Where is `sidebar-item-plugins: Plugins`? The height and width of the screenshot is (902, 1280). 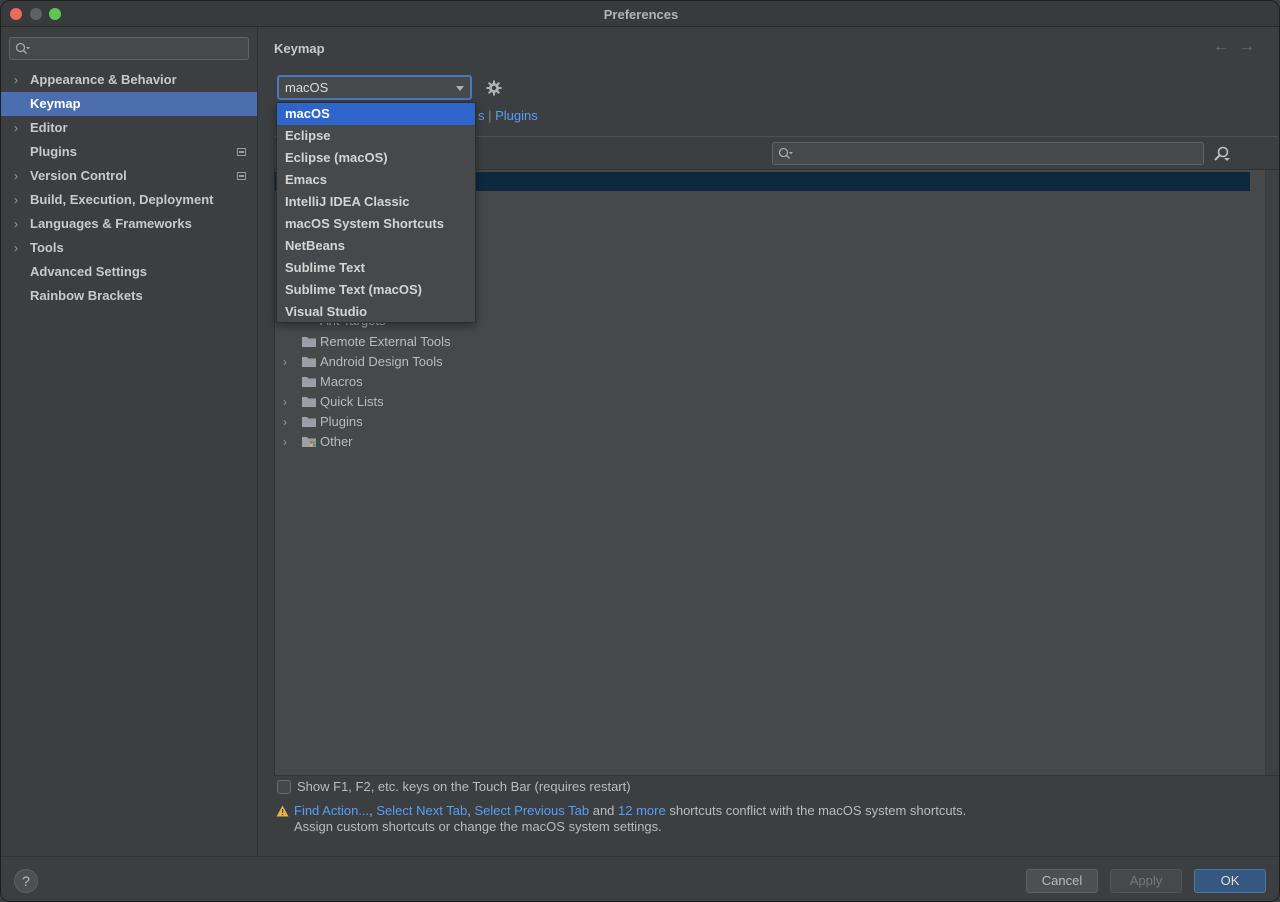 sidebar-item-plugins: Plugins is located at coordinates (129, 152).